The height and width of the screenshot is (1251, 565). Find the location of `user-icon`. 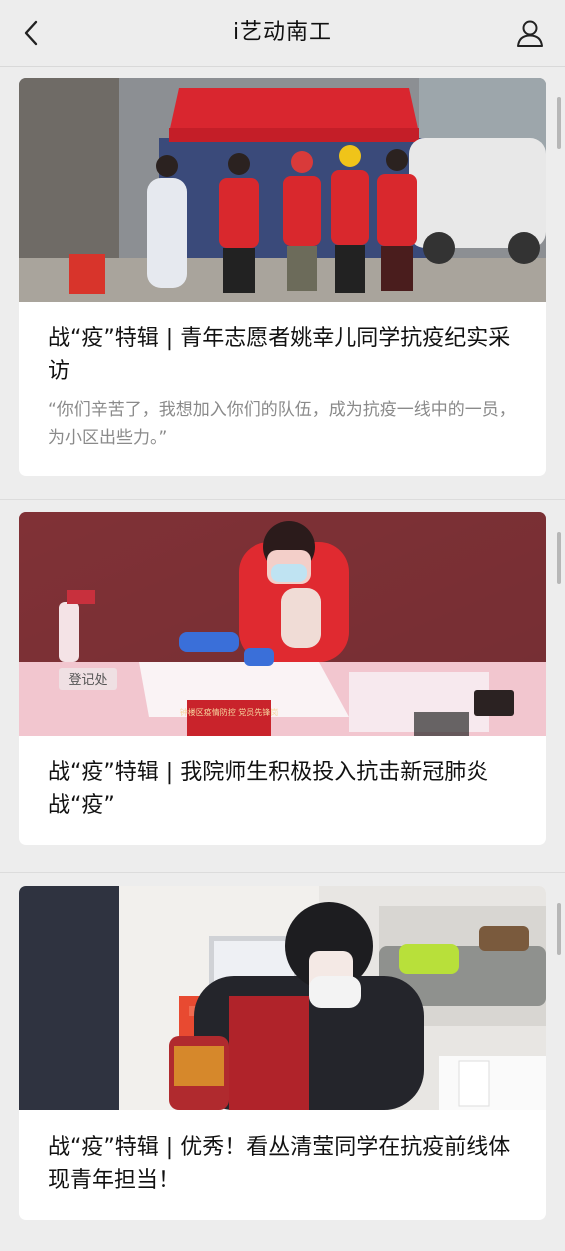

user-icon is located at coordinates (530, 33).